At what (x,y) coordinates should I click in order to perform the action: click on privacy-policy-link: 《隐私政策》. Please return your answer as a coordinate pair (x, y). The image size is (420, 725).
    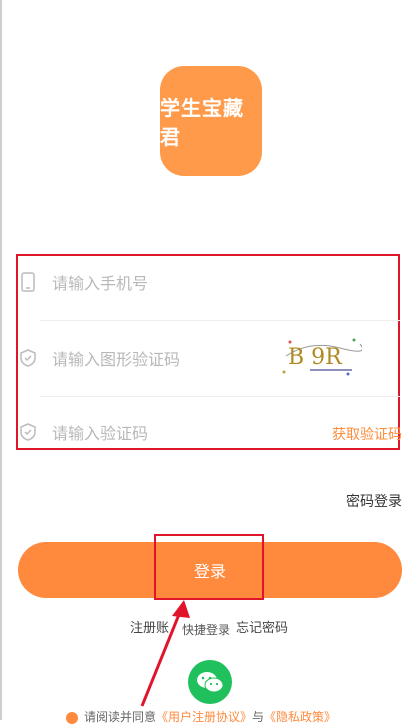
    Looking at the image, I should click on (300, 717).